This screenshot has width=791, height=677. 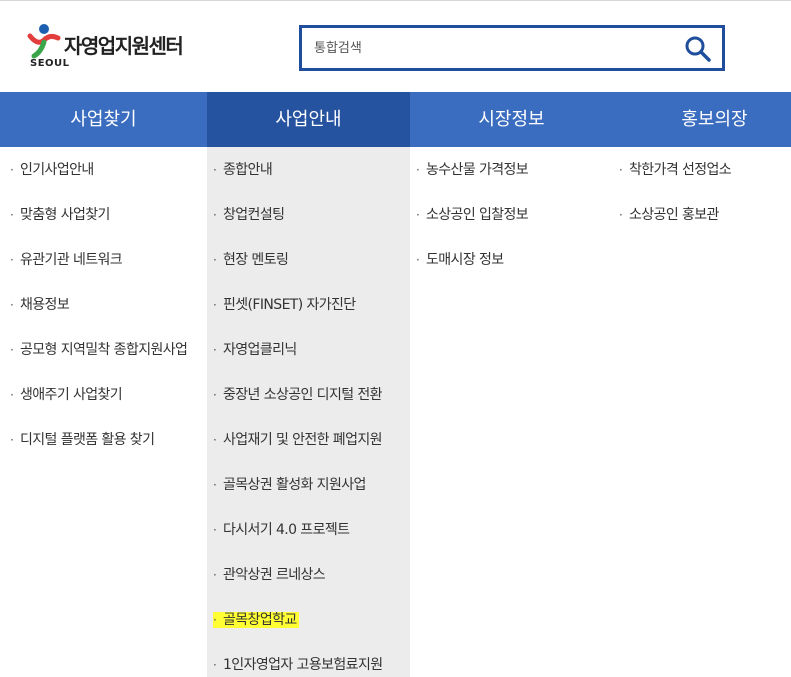 I want to click on menu-item: · 농수산물 가격정보, so click(x=472, y=170).